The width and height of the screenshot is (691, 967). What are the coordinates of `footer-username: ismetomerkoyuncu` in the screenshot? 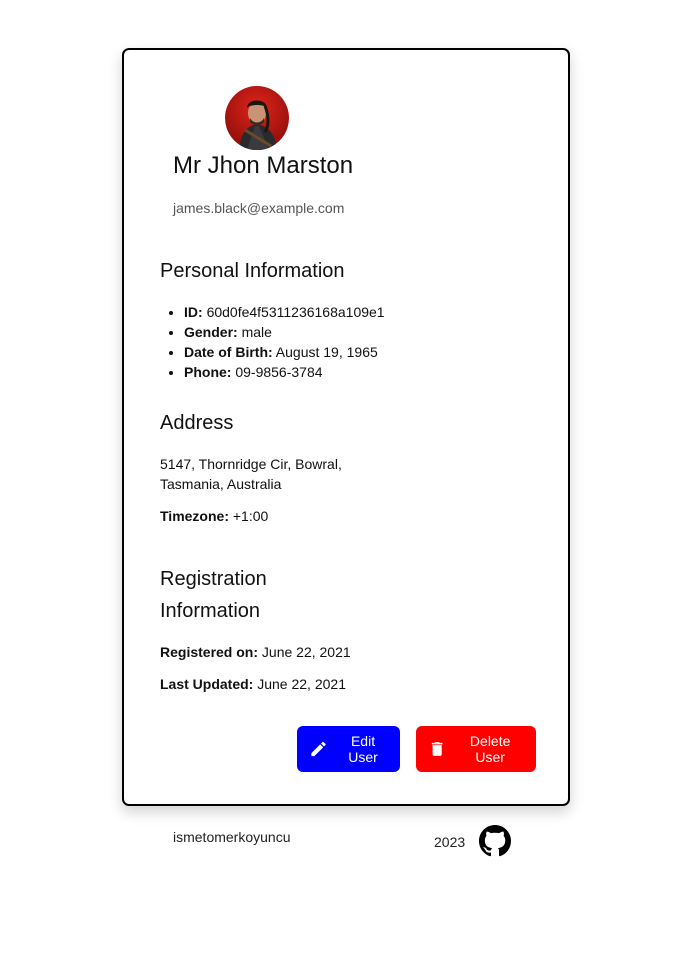 It's located at (232, 837).